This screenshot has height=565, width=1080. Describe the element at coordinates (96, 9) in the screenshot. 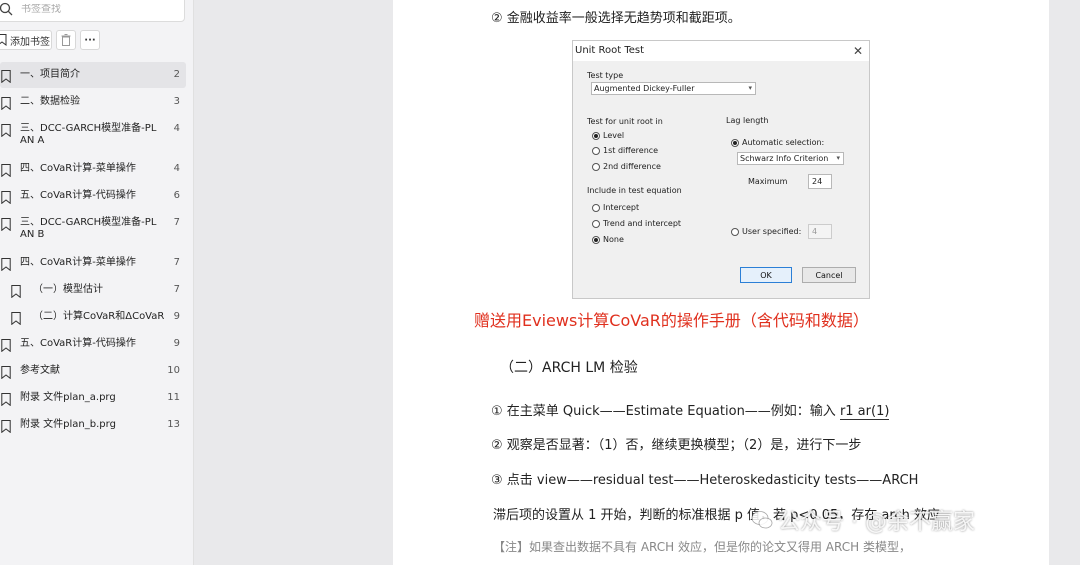

I see `bookmark-search-input` at that location.